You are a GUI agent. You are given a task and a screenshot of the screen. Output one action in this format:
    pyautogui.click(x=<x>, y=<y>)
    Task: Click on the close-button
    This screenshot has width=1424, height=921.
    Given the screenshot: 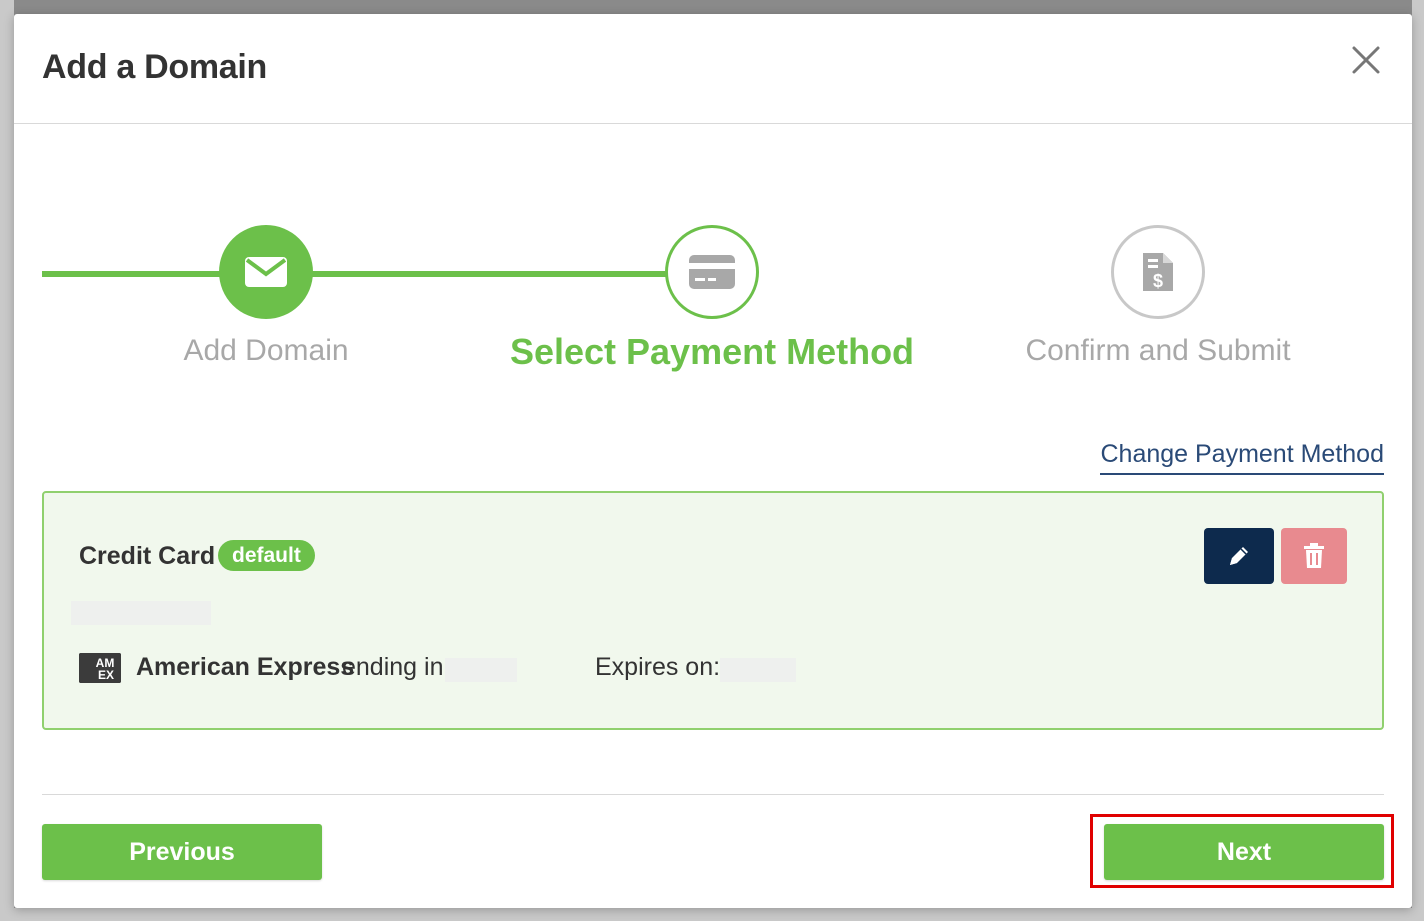 What is the action you would take?
    pyautogui.click(x=1366, y=60)
    